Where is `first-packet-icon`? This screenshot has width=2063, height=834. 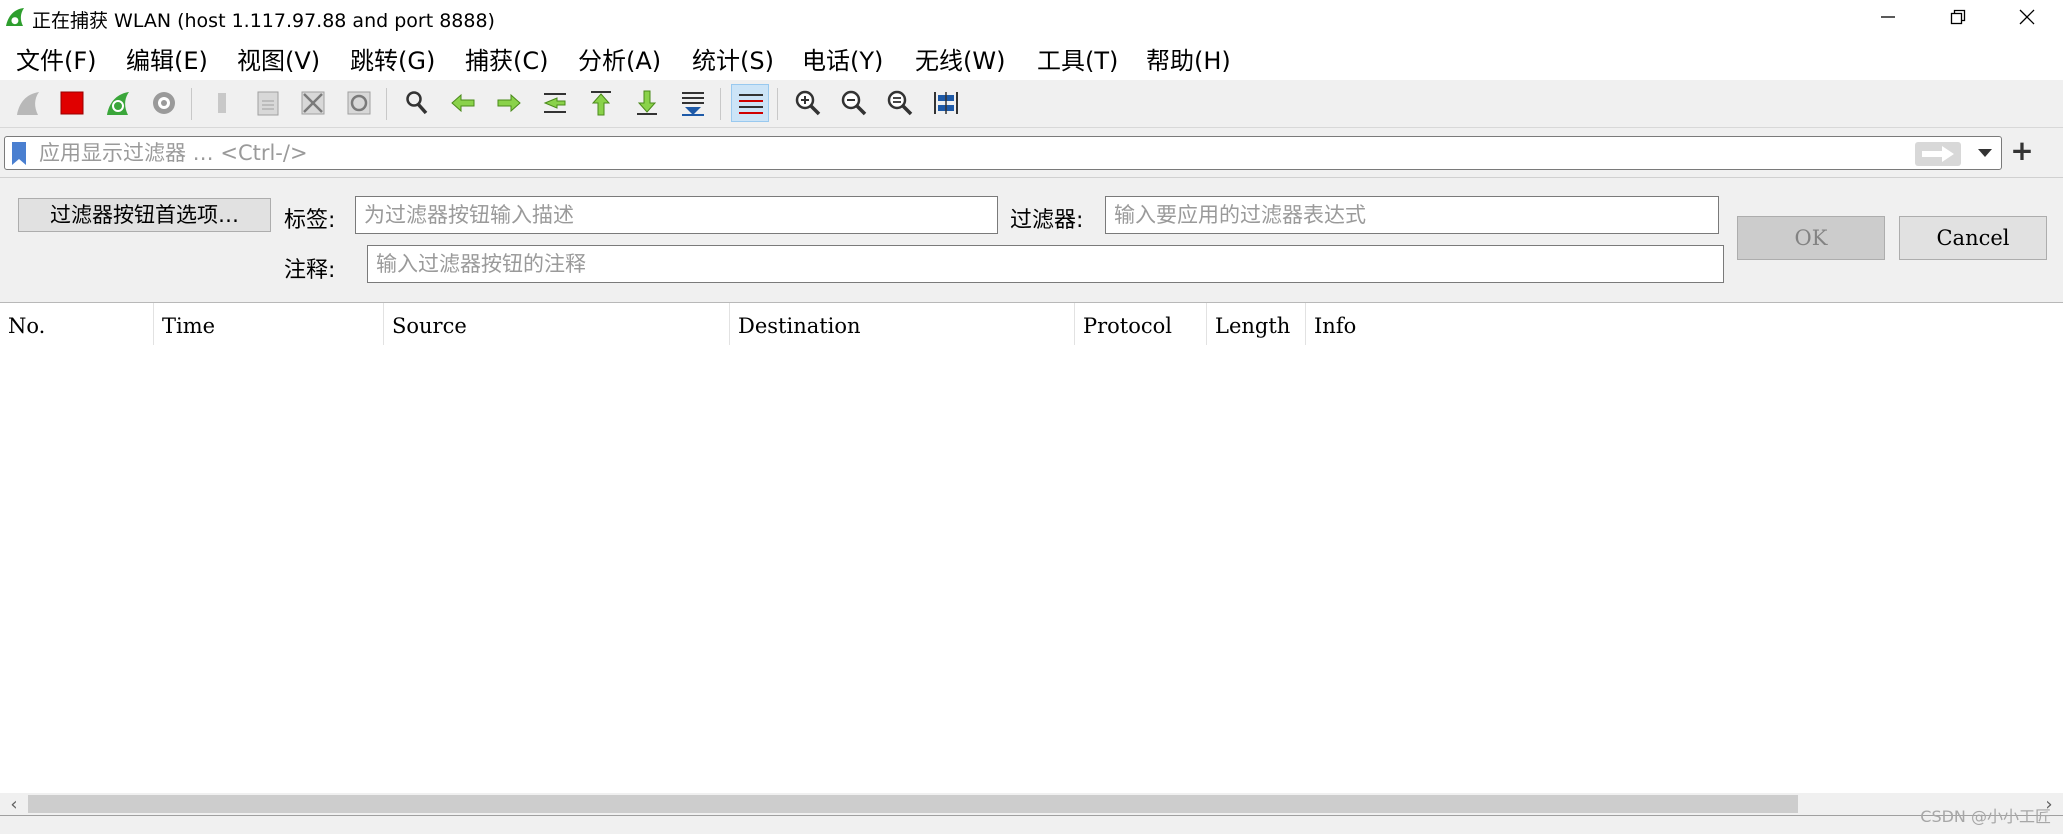
first-packet-icon is located at coordinates (601, 103).